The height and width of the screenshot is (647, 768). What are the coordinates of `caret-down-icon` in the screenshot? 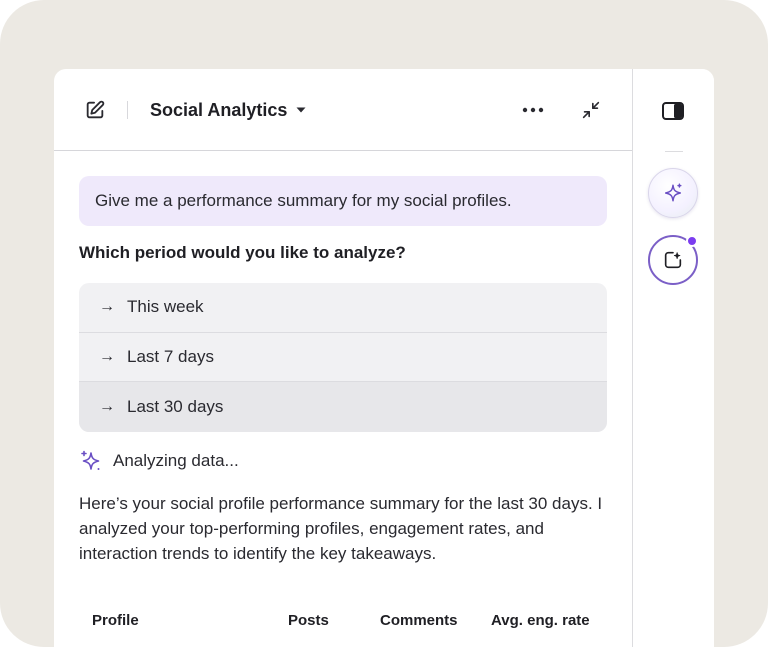 It's located at (301, 110).